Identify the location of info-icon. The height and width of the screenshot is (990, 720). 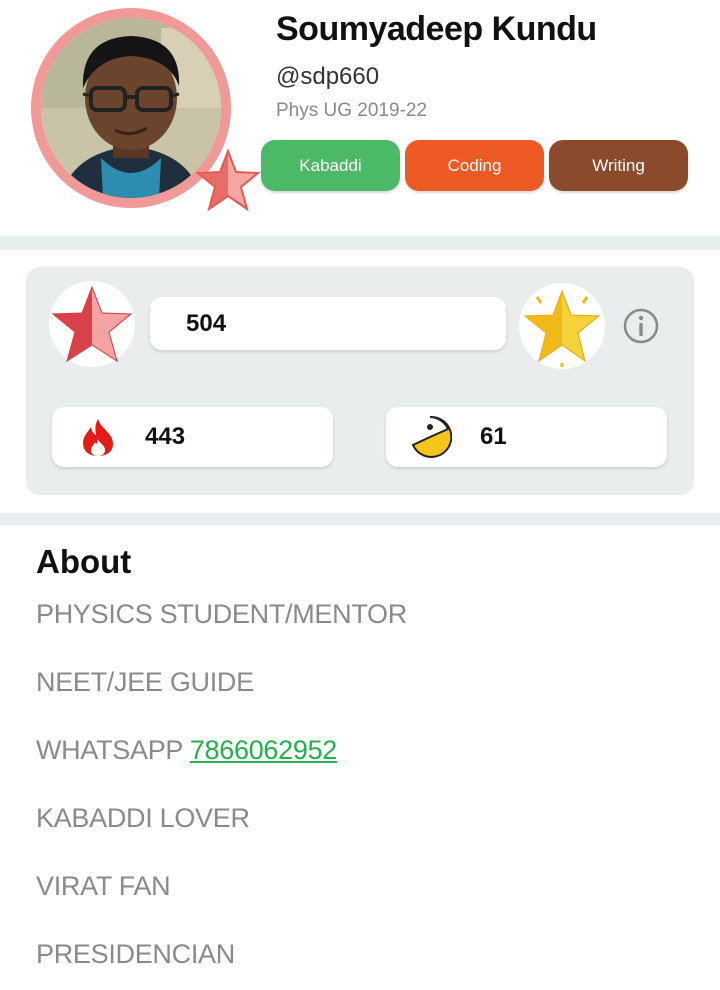
(641, 326).